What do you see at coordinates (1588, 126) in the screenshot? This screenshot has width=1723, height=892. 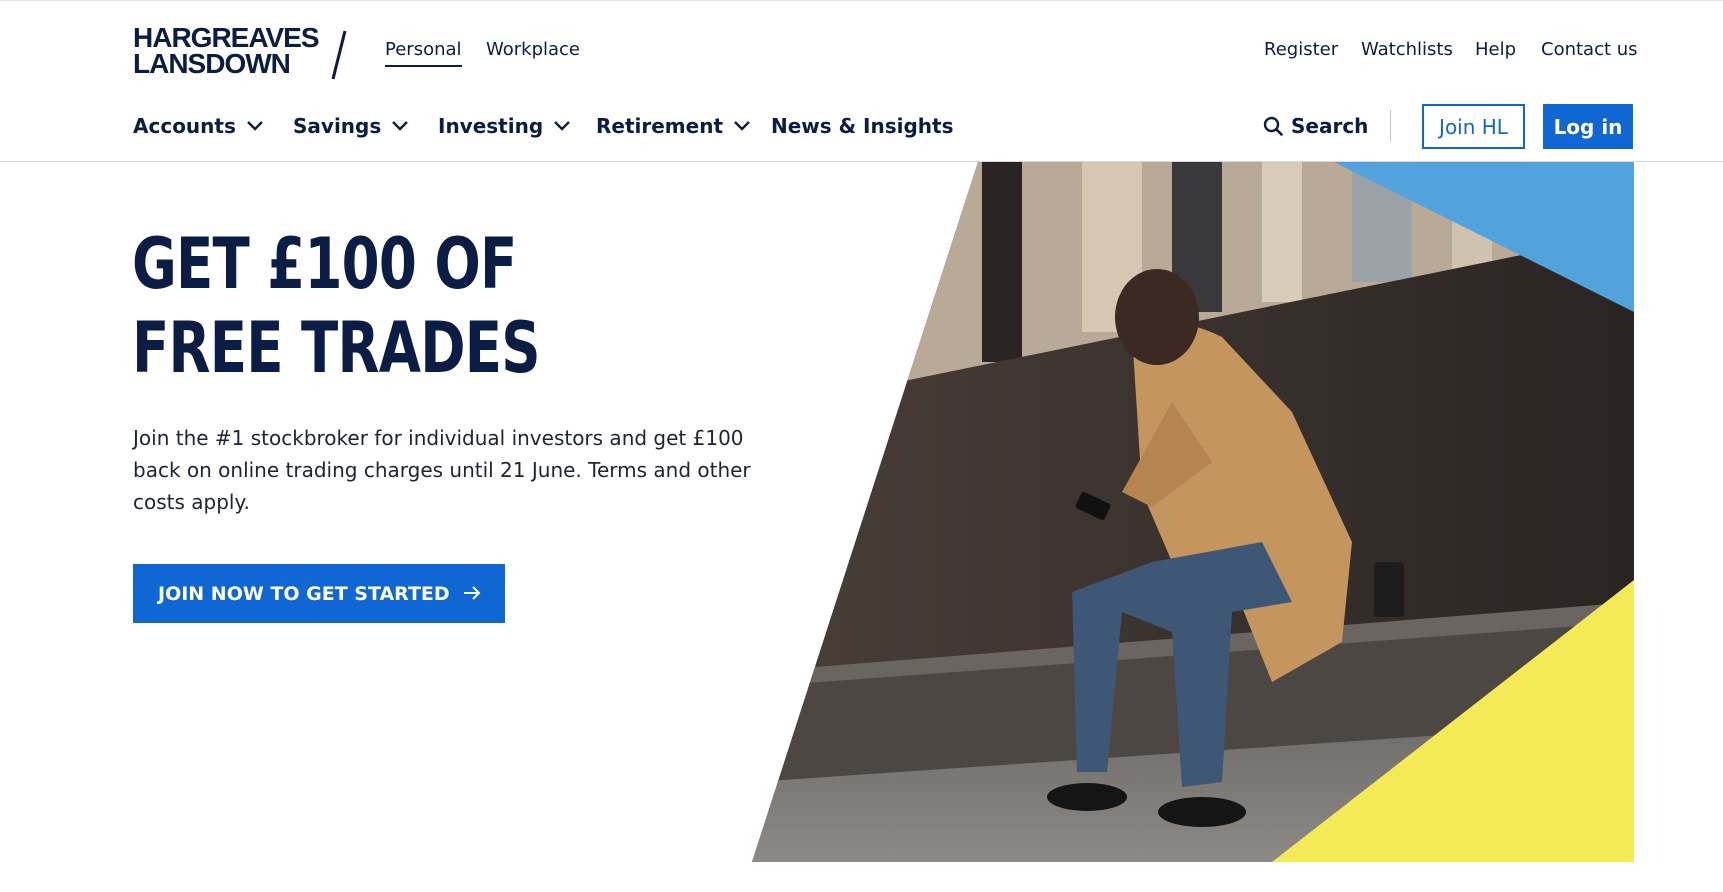 I see `log-in-button: Log in` at bounding box center [1588, 126].